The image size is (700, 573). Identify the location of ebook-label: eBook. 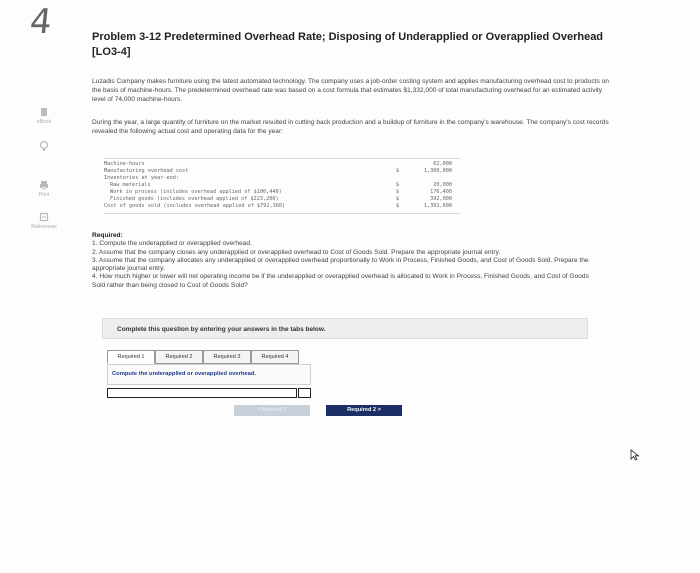
(44, 122).